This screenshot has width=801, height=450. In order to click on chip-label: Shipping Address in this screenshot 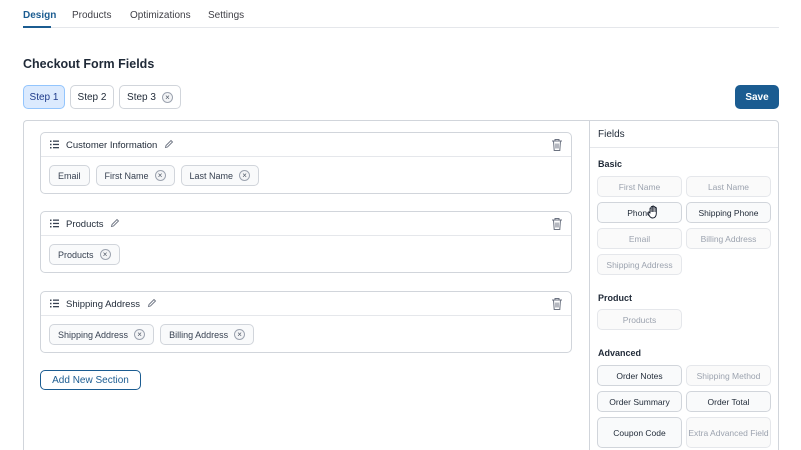, I will do `click(93, 334)`.